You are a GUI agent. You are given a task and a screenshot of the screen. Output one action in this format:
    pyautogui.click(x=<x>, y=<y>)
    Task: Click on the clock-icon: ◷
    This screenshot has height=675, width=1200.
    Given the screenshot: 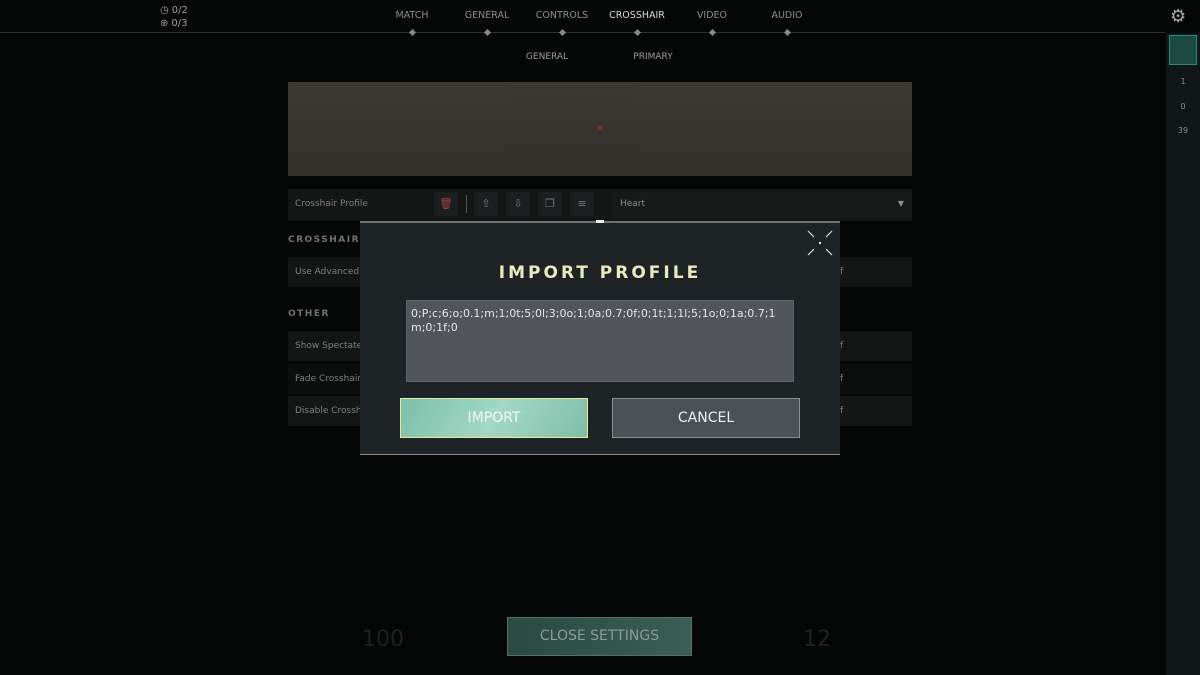 What is the action you would take?
    pyautogui.click(x=164, y=10)
    